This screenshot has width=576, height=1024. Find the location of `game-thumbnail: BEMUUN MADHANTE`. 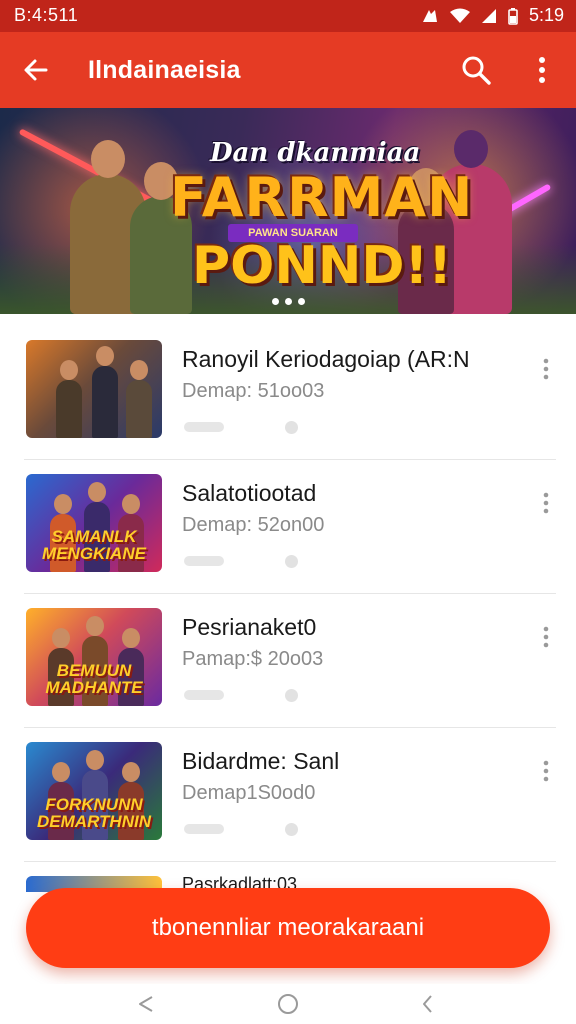

game-thumbnail: BEMUUN MADHANTE is located at coordinates (94, 657).